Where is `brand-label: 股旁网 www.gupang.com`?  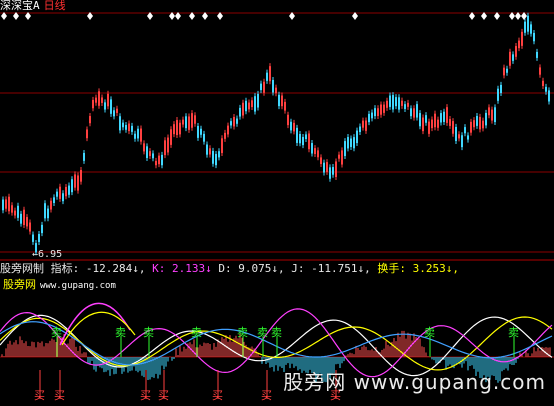 brand-label: 股旁网 www.gupang.com is located at coordinates (59, 285).